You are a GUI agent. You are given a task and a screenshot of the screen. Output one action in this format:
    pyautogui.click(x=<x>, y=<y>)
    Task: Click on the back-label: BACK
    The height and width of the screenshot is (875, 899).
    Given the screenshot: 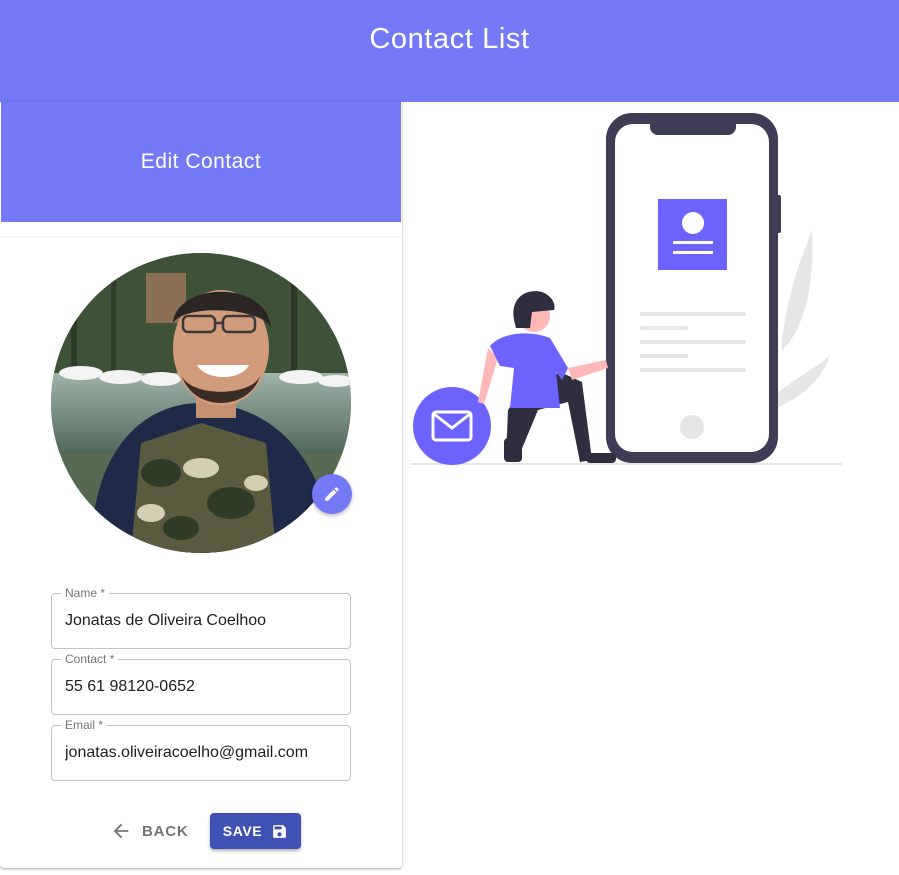 What is the action you would take?
    pyautogui.click(x=165, y=831)
    